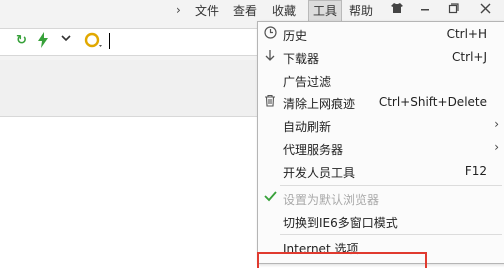 This screenshot has width=504, height=268. What do you see at coordinates (270, 197) in the screenshot?
I see `check-icon` at bounding box center [270, 197].